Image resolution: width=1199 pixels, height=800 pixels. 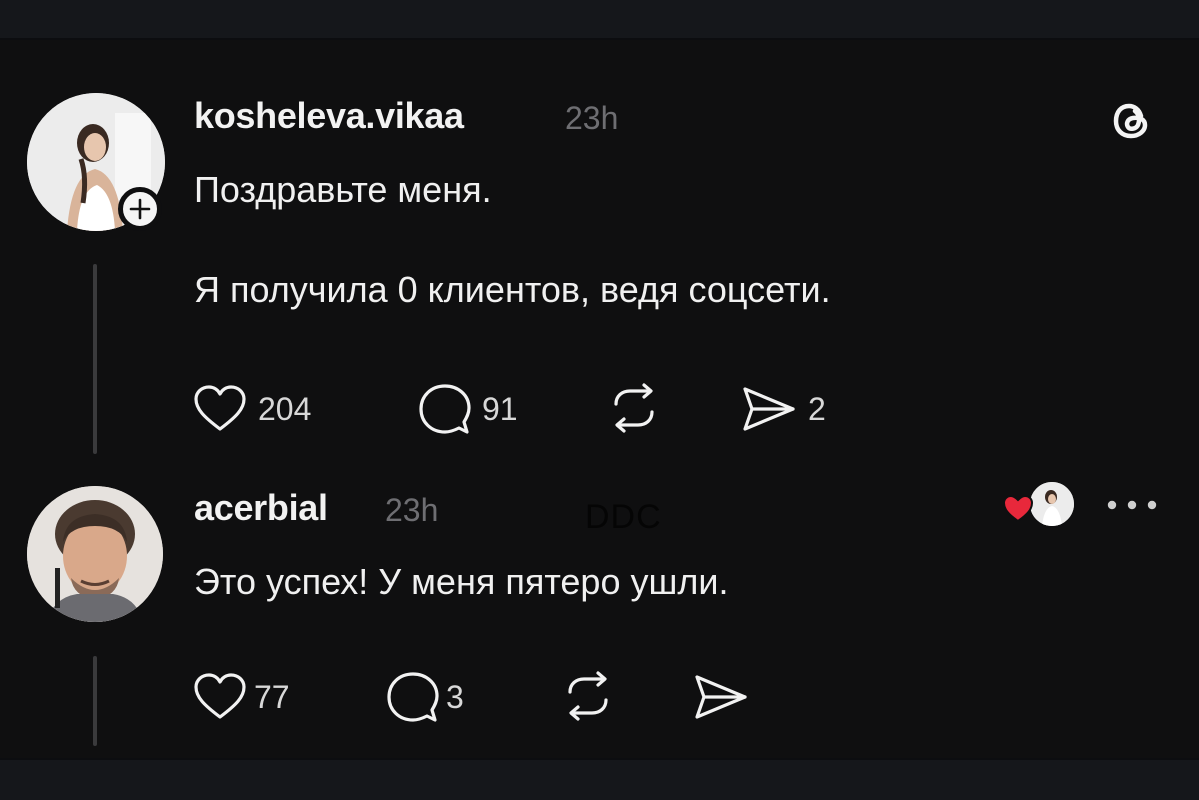 I want to click on red-heart-icon, so click(x=1018, y=508).